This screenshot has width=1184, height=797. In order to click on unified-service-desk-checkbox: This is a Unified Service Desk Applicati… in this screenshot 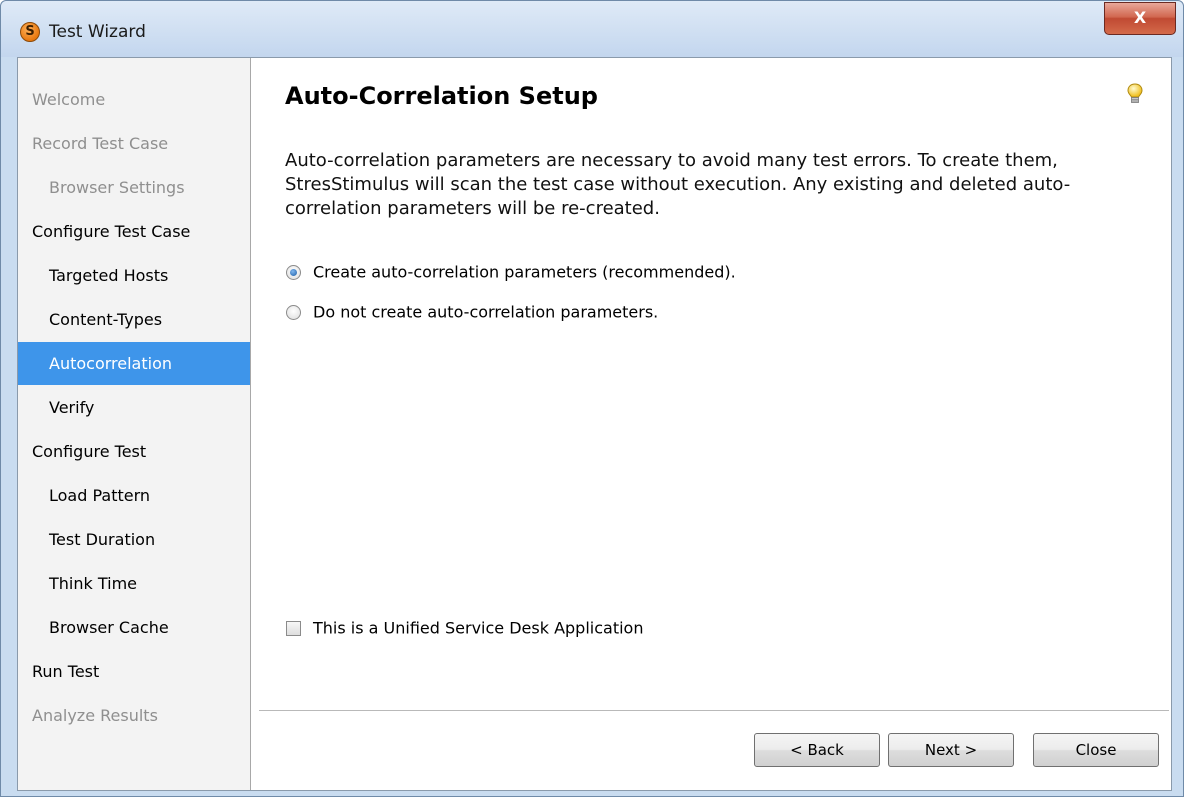, I will do `click(464, 628)`.